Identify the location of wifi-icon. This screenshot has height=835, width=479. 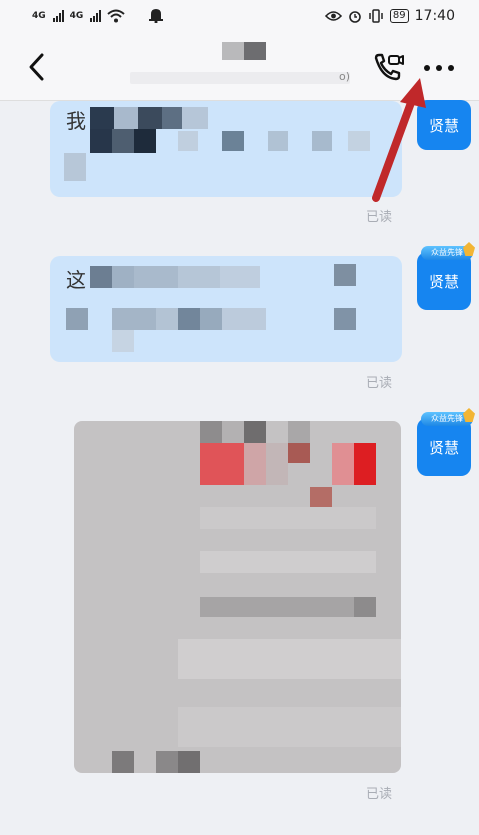
(116, 15).